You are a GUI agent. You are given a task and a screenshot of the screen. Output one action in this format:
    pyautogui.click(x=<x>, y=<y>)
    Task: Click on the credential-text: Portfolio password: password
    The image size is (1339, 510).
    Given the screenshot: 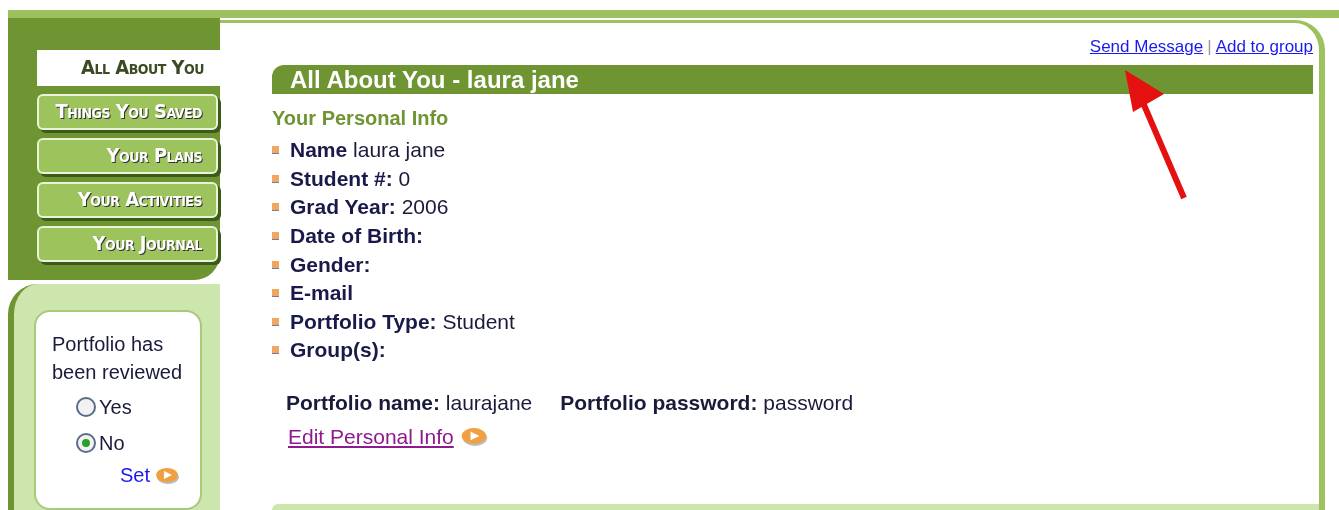 What is the action you would take?
    pyautogui.click(x=707, y=402)
    